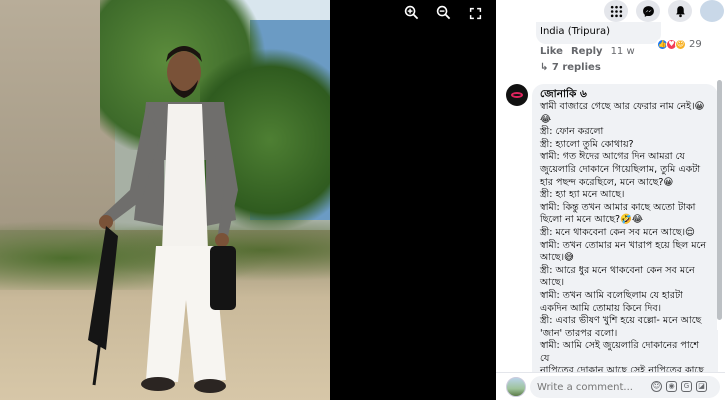  Describe the element at coordinates (516, 387) in the screenshot. I see `user-avatar` at that location.